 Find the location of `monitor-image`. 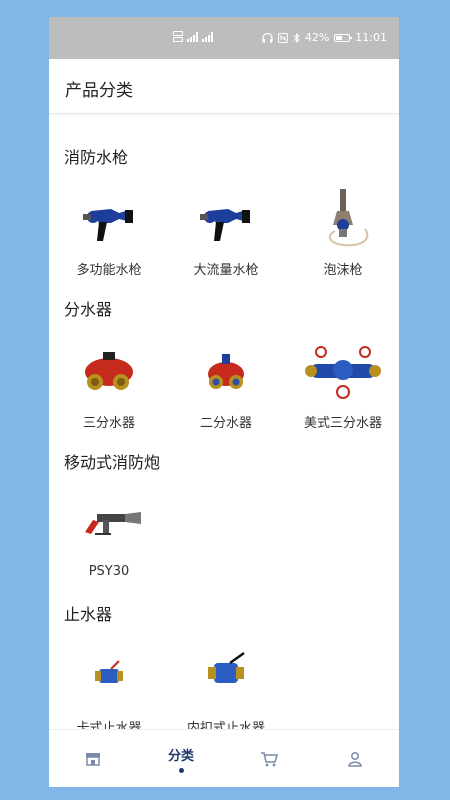

monitor-image is located at coordinates (113, 523).